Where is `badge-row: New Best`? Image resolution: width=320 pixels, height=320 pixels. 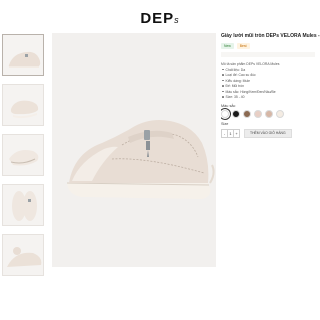 badge-row: New Best is located at coordinates (270, 46).